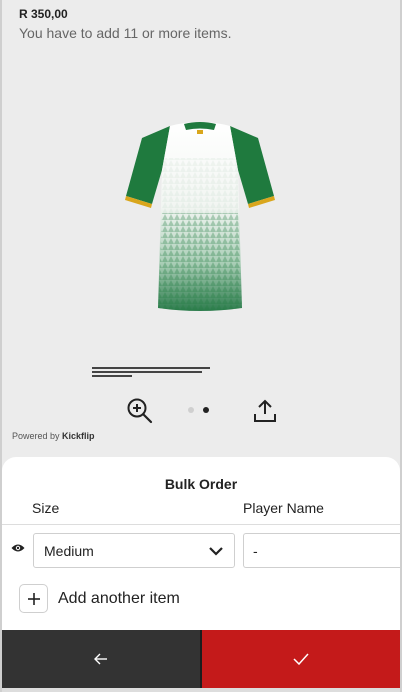 The height and width of the screenshot is (692, 402). What do you see at coordinates (201, 484) in the screenshot?
I see `bulk-order-title: Bulk Order` at bounding box center [201, 484].